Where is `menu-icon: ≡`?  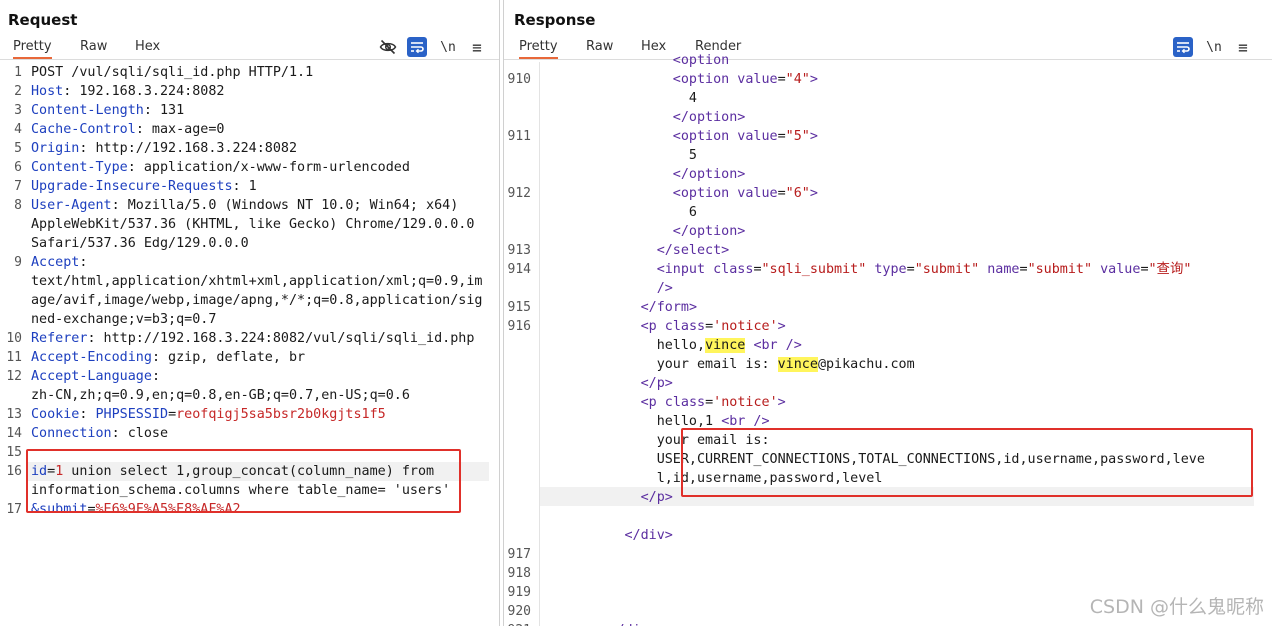
menu-icon: ≡ is located at coordinates (477, 47).